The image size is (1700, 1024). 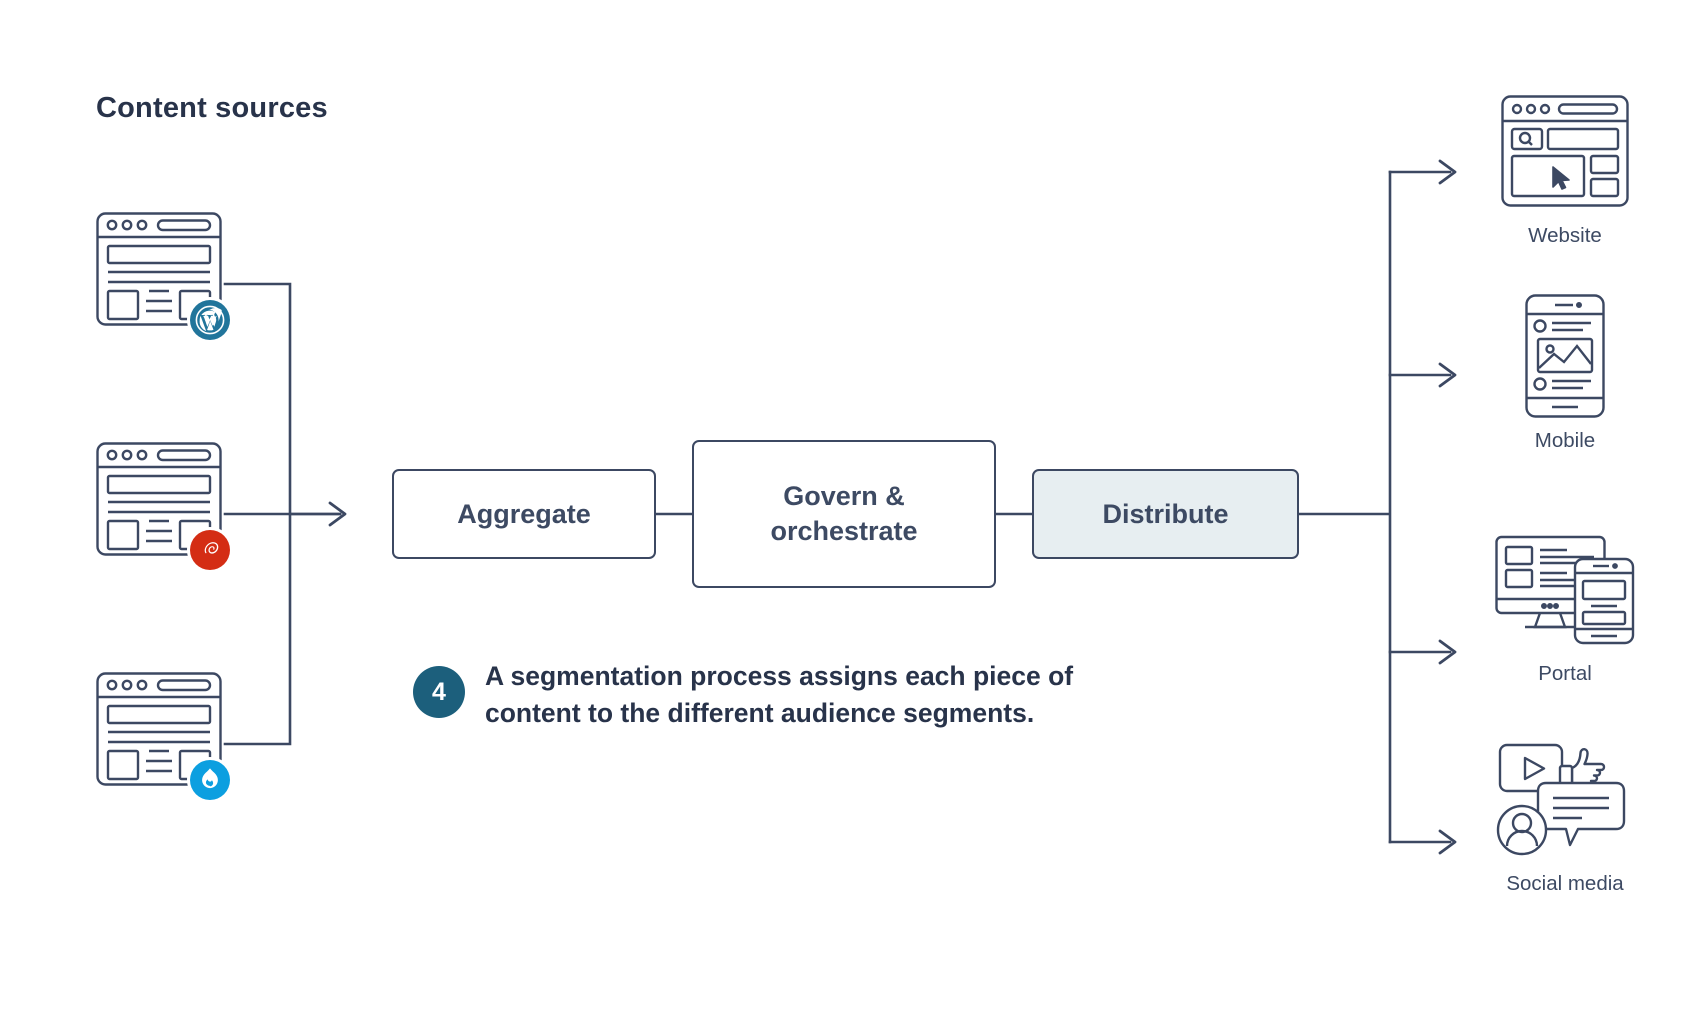 What do you see at coordinates (1565, 673) in the screenshot?
I see `output-label-portal: Portal` at bounding box center [1565, 673].